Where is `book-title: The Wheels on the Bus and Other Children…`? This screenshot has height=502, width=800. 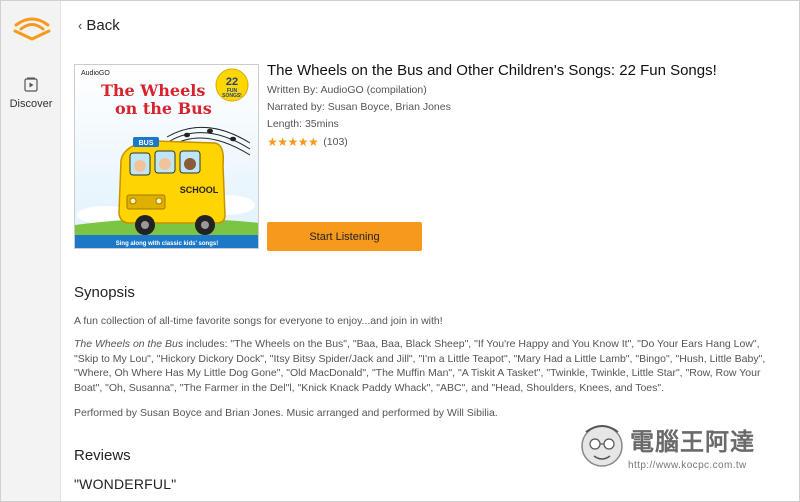 book-title: The Wheels on the Bus and Other Children… is located at coordinates (492, 70).